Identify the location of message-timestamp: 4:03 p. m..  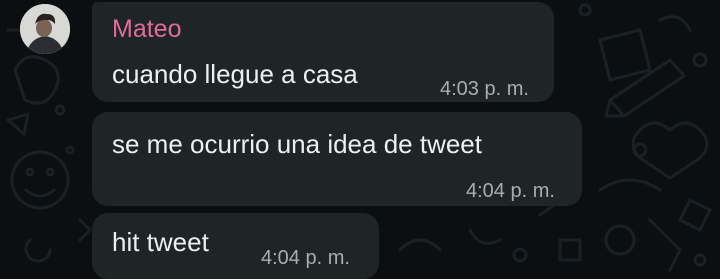
(484, 89).